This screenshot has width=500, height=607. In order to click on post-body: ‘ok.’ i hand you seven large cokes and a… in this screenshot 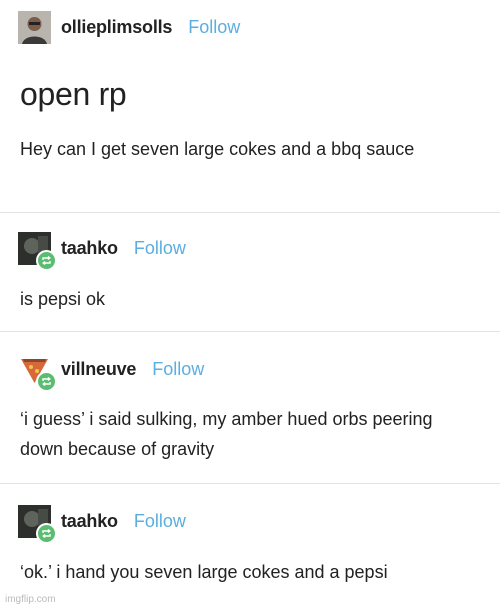, I will do `click(204, 572)`.